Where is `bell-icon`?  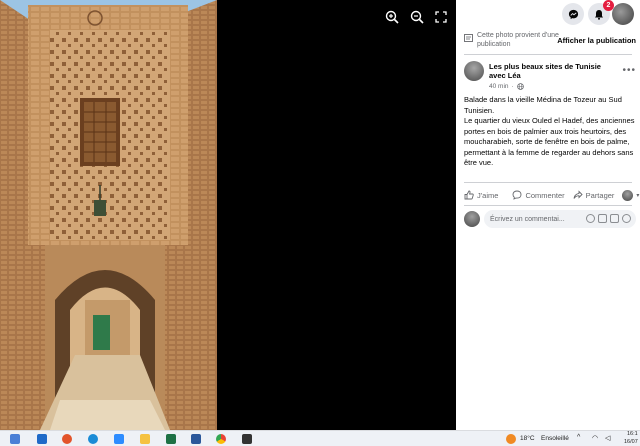
bell-icon is located at coordinates (599, 14).